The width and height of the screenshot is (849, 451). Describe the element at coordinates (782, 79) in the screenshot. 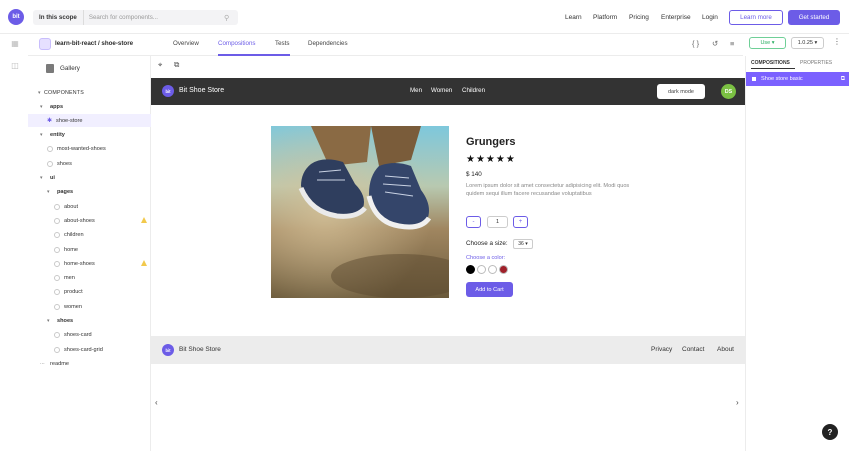

I see `composition-label: Shoe store basic` at that location.